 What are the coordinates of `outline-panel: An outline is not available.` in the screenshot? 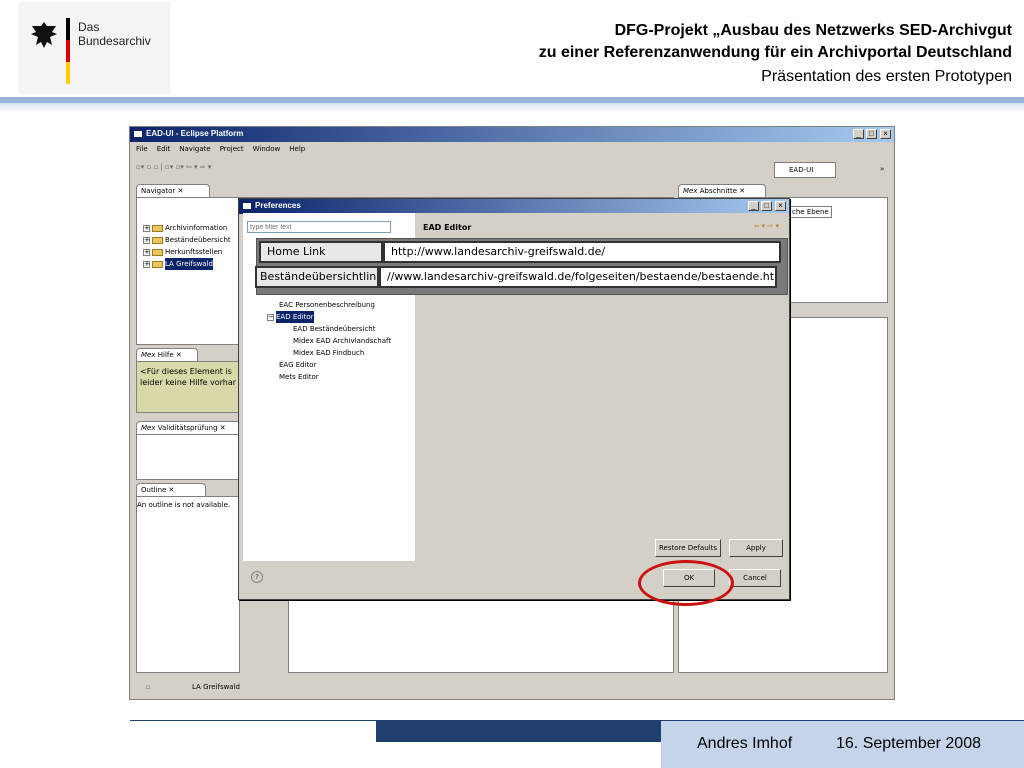 It's located at (188, 584).